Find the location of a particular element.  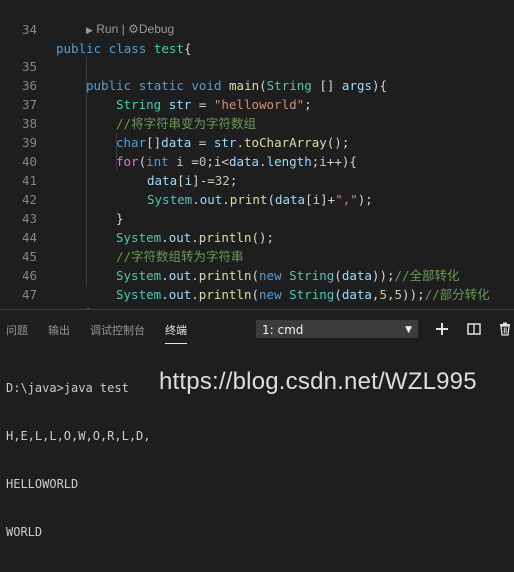

run-icon: ▶ is located at coordinates (89, 30).